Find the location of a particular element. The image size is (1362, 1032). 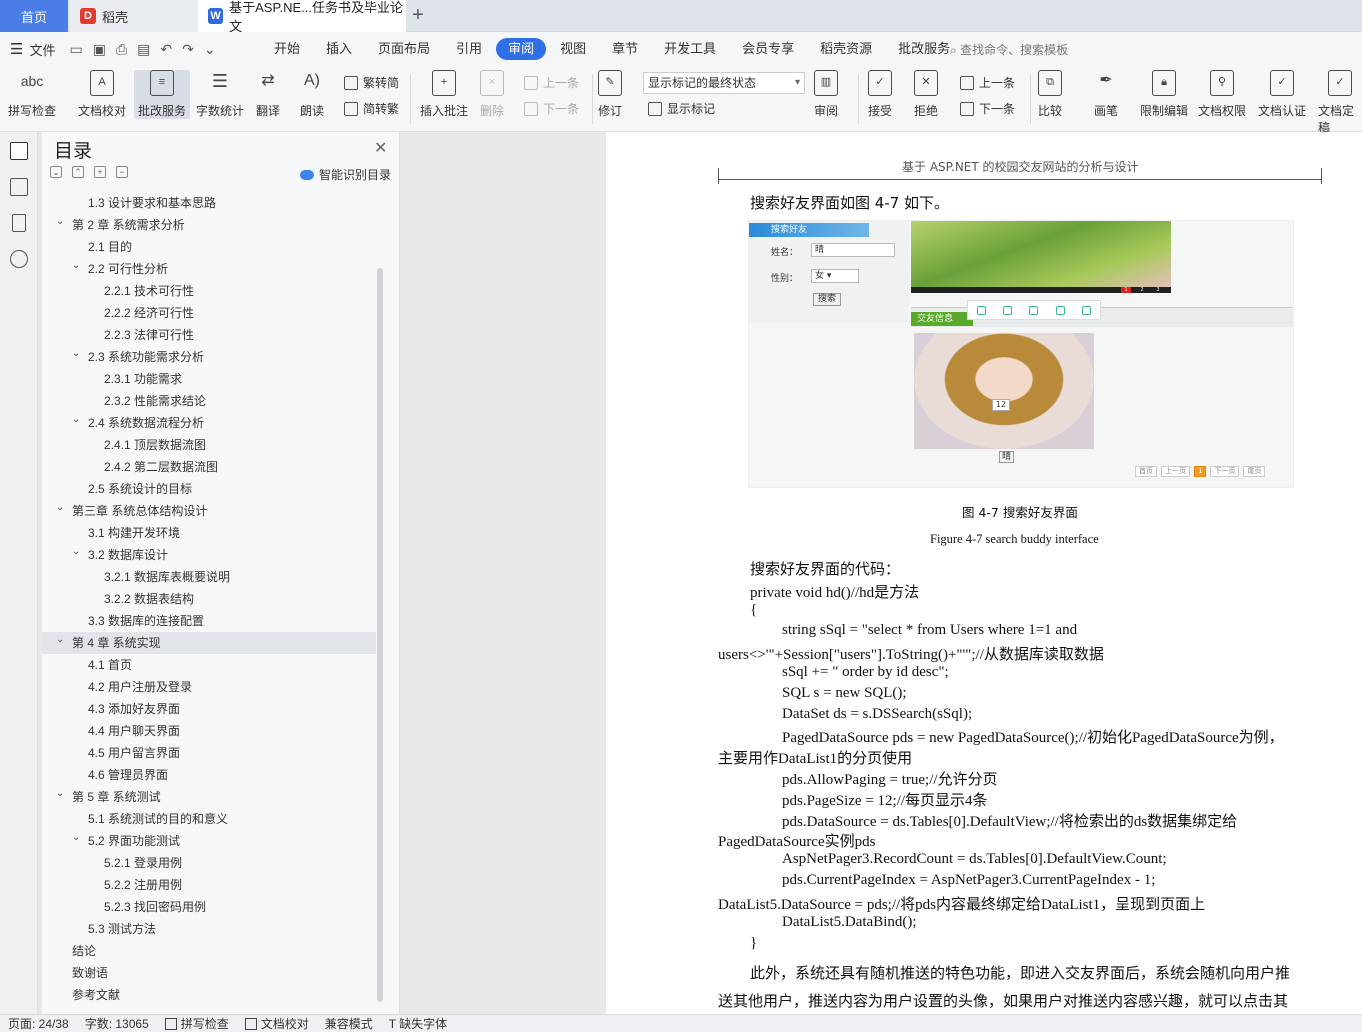

spell-check-toggle: 拼写检查 is located at coordinates (196, 1023).